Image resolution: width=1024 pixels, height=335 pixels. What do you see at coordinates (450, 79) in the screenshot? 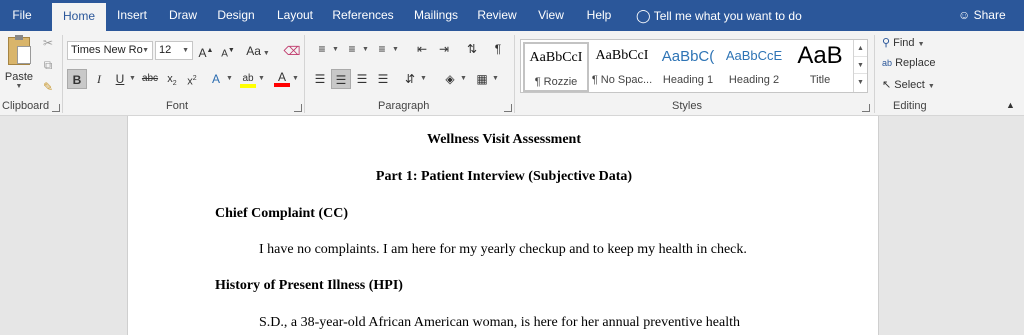
I see `shading-icon: ◈` at bounding box center [450, 79].